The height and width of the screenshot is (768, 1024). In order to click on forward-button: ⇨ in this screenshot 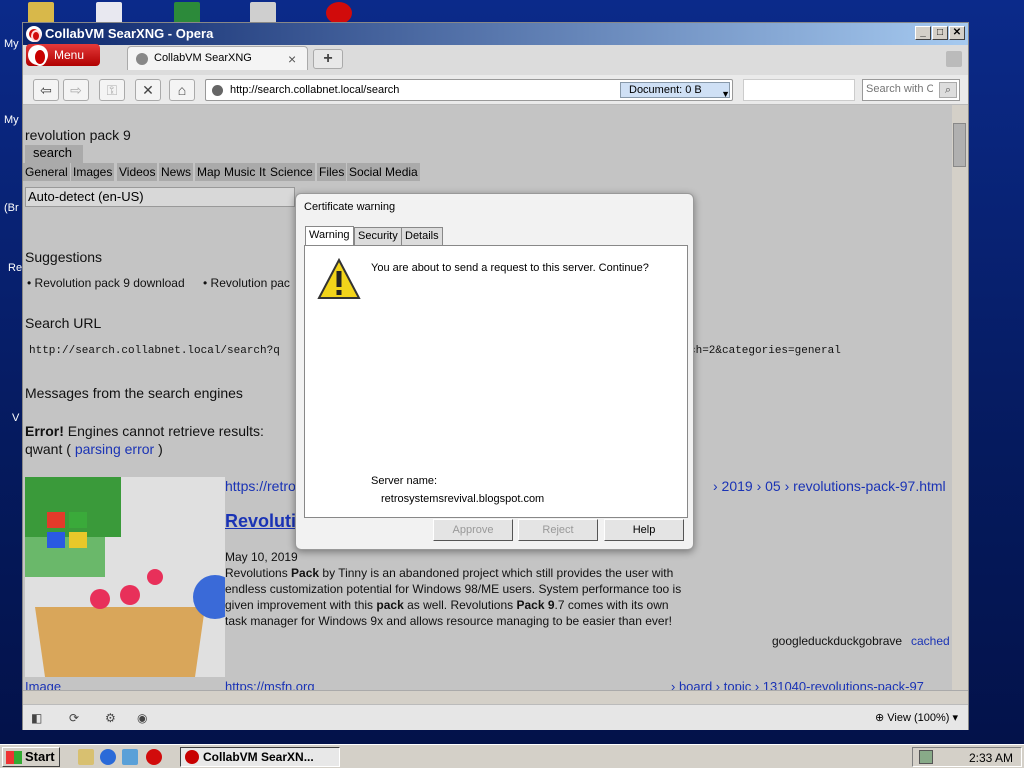, I will do `click(76, 90)`.